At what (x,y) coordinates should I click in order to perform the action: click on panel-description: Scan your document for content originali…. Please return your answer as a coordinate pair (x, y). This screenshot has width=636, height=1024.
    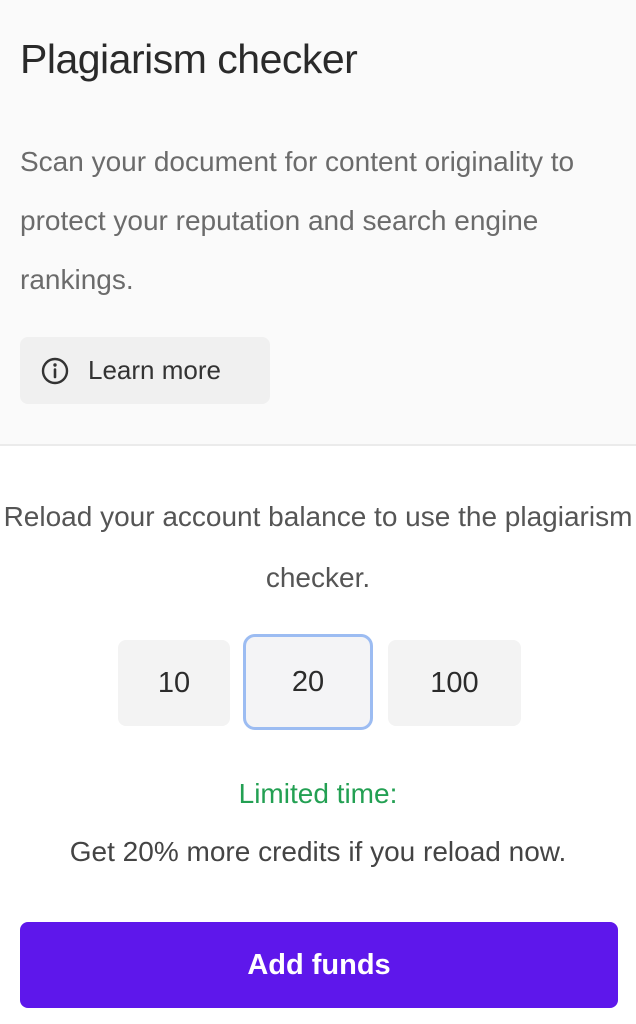
    Looking at the image, I should click on (297, 220).